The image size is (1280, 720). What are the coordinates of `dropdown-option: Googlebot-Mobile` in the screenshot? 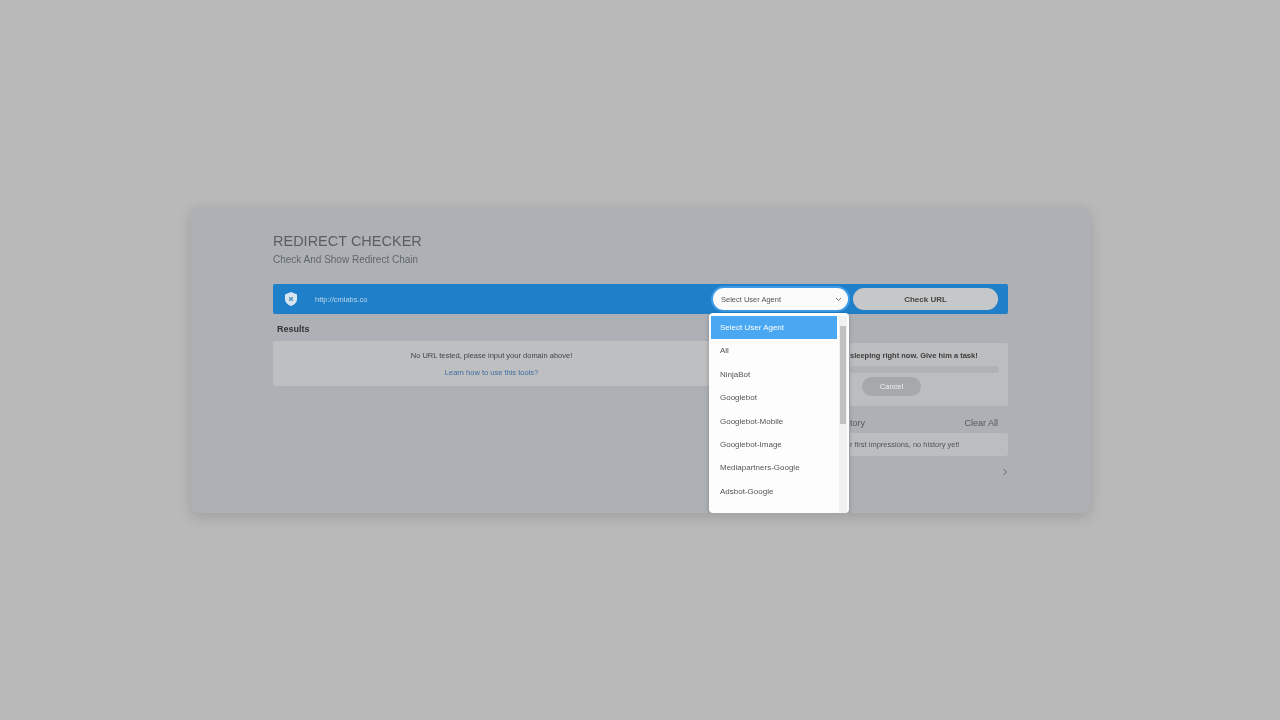 It's located at (774, 421).